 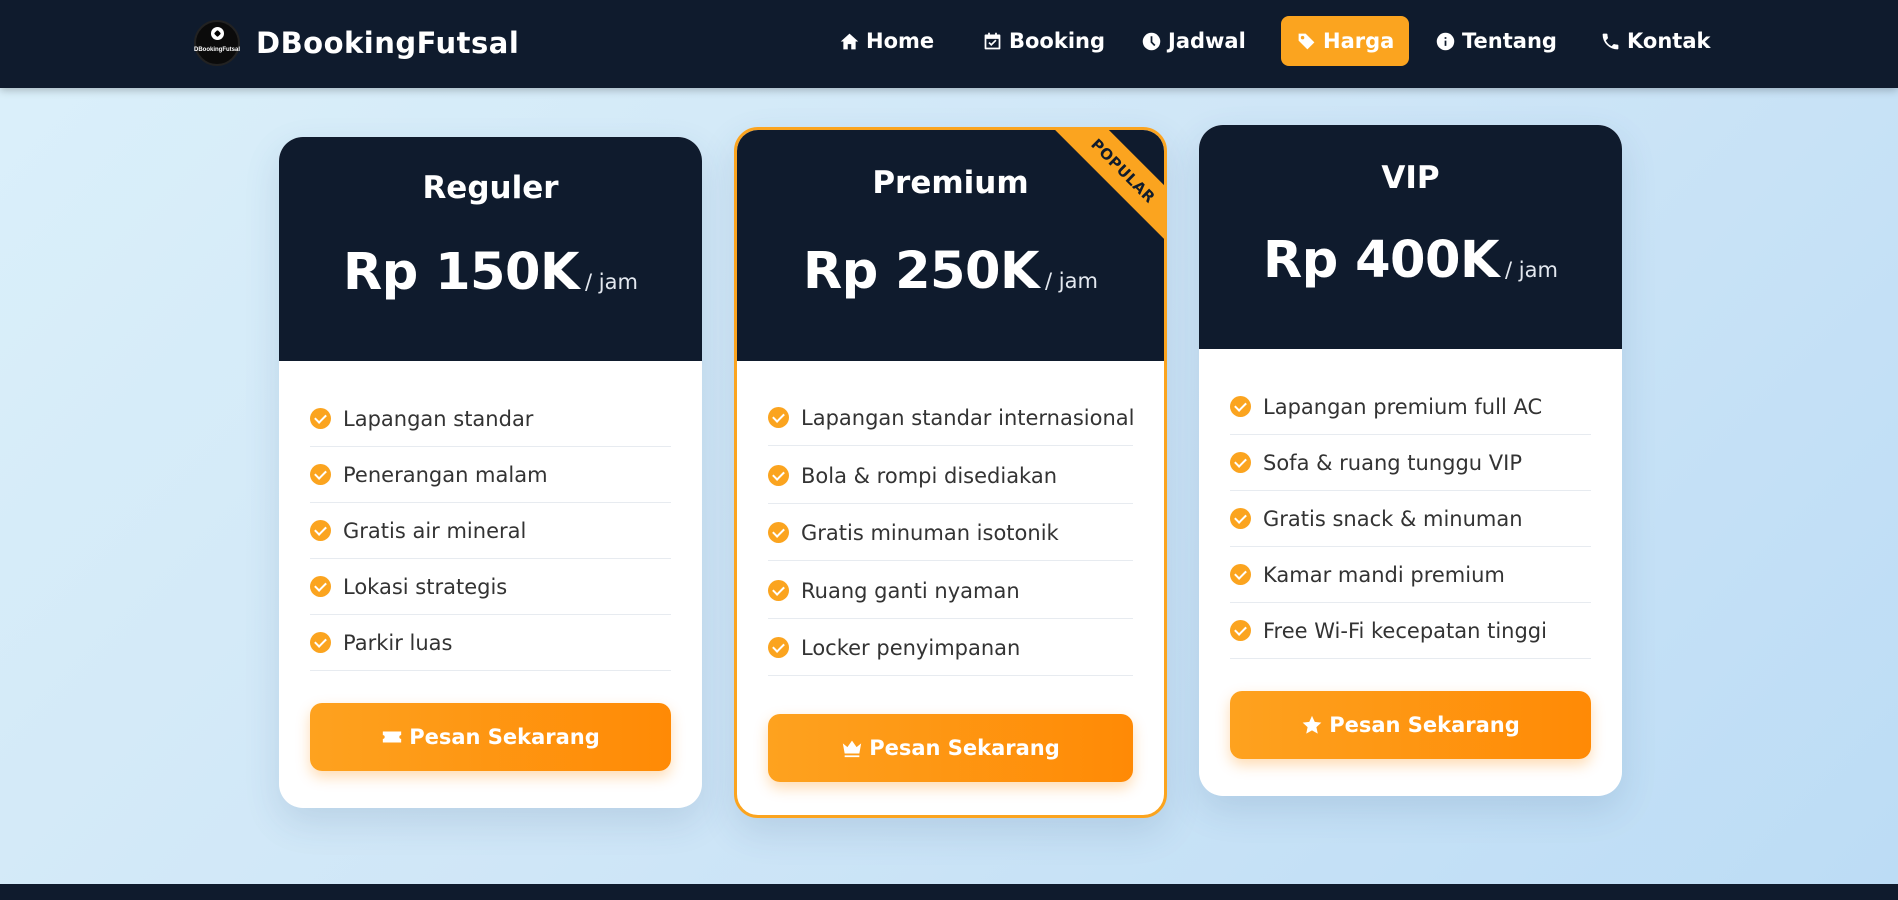 I want to click on feature-text: Free Wi-Fi kecepatan tinggi, so click(x=1405, y=630).